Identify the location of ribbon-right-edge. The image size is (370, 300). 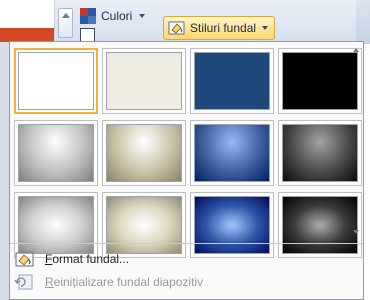
(363, 22).